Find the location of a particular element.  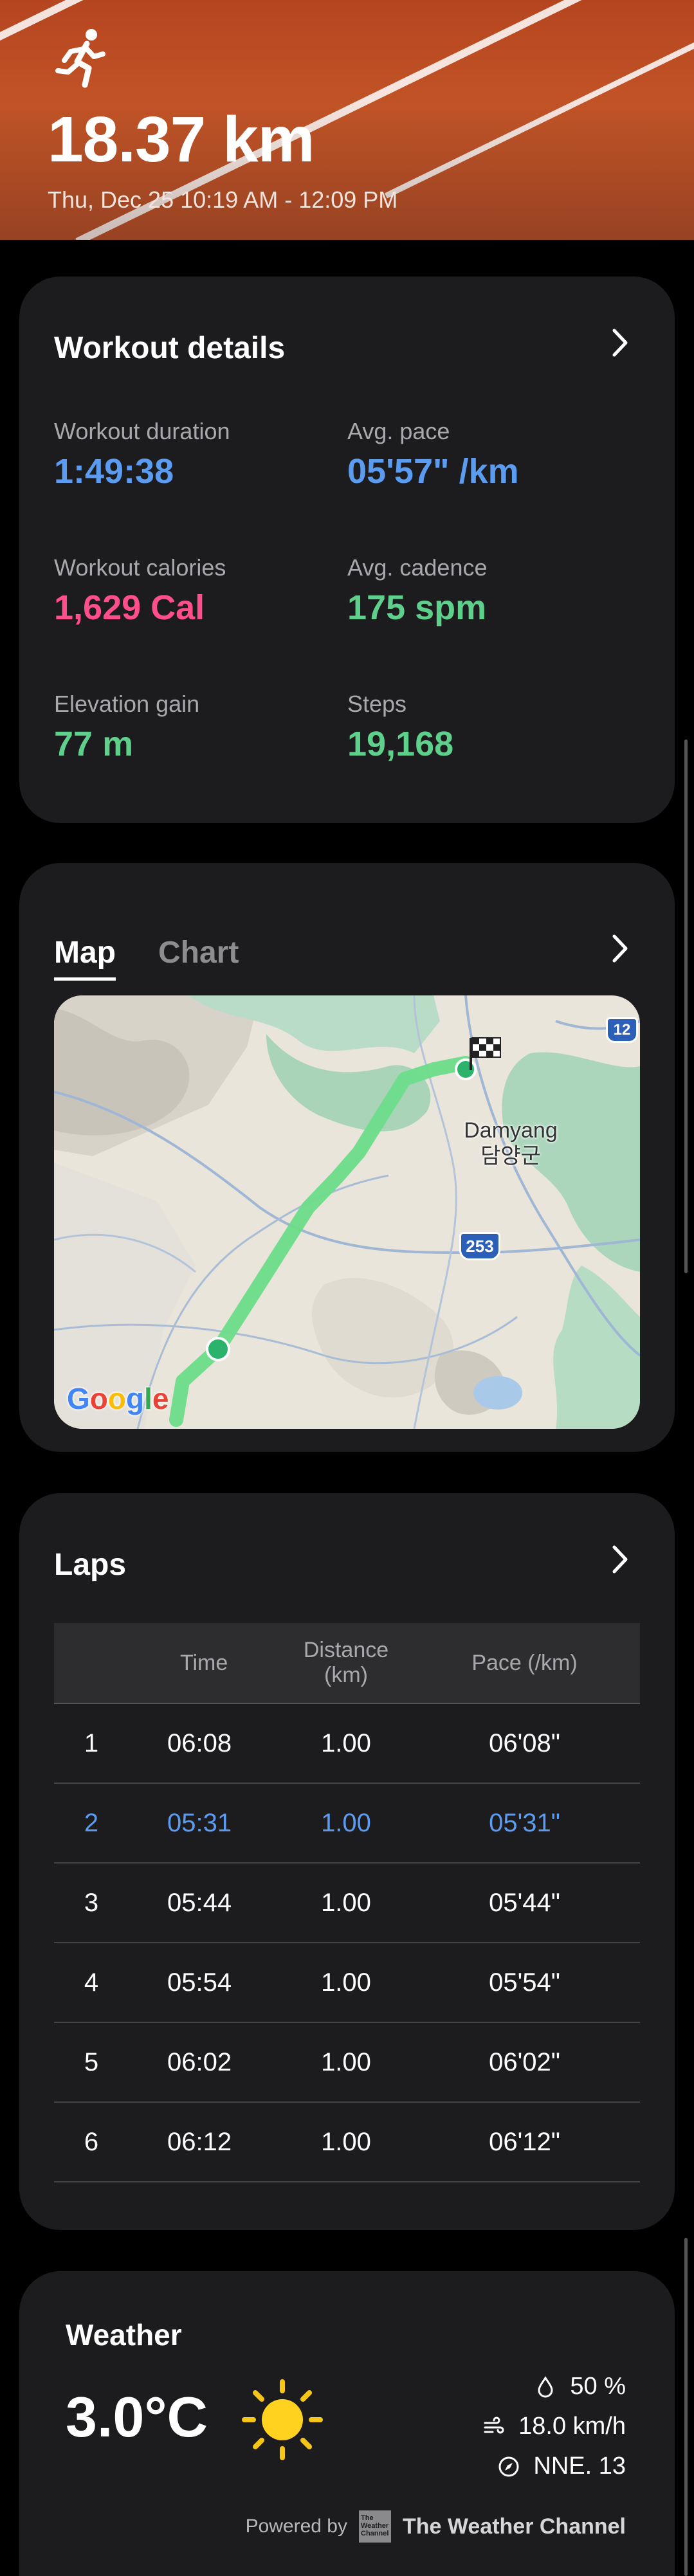

table-row: 3 05:44 1.00 05'44" is located at coordinates (347, 1903).